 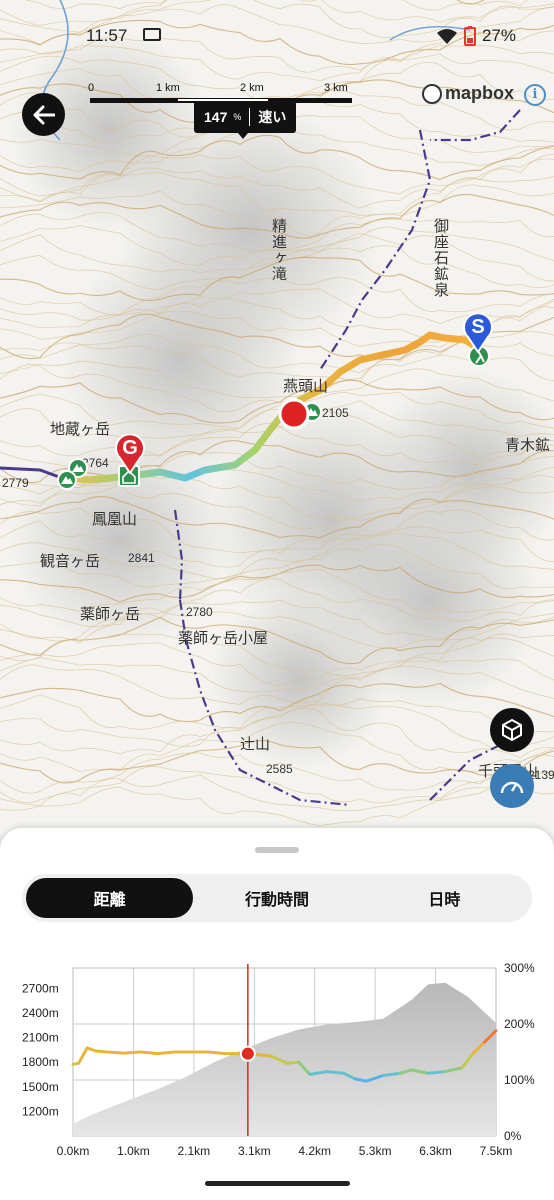 What do you see at coordinates (40, 988) in the screenshot?
I see `left-tick-label: 2700m` at bounding box center [40, 988].